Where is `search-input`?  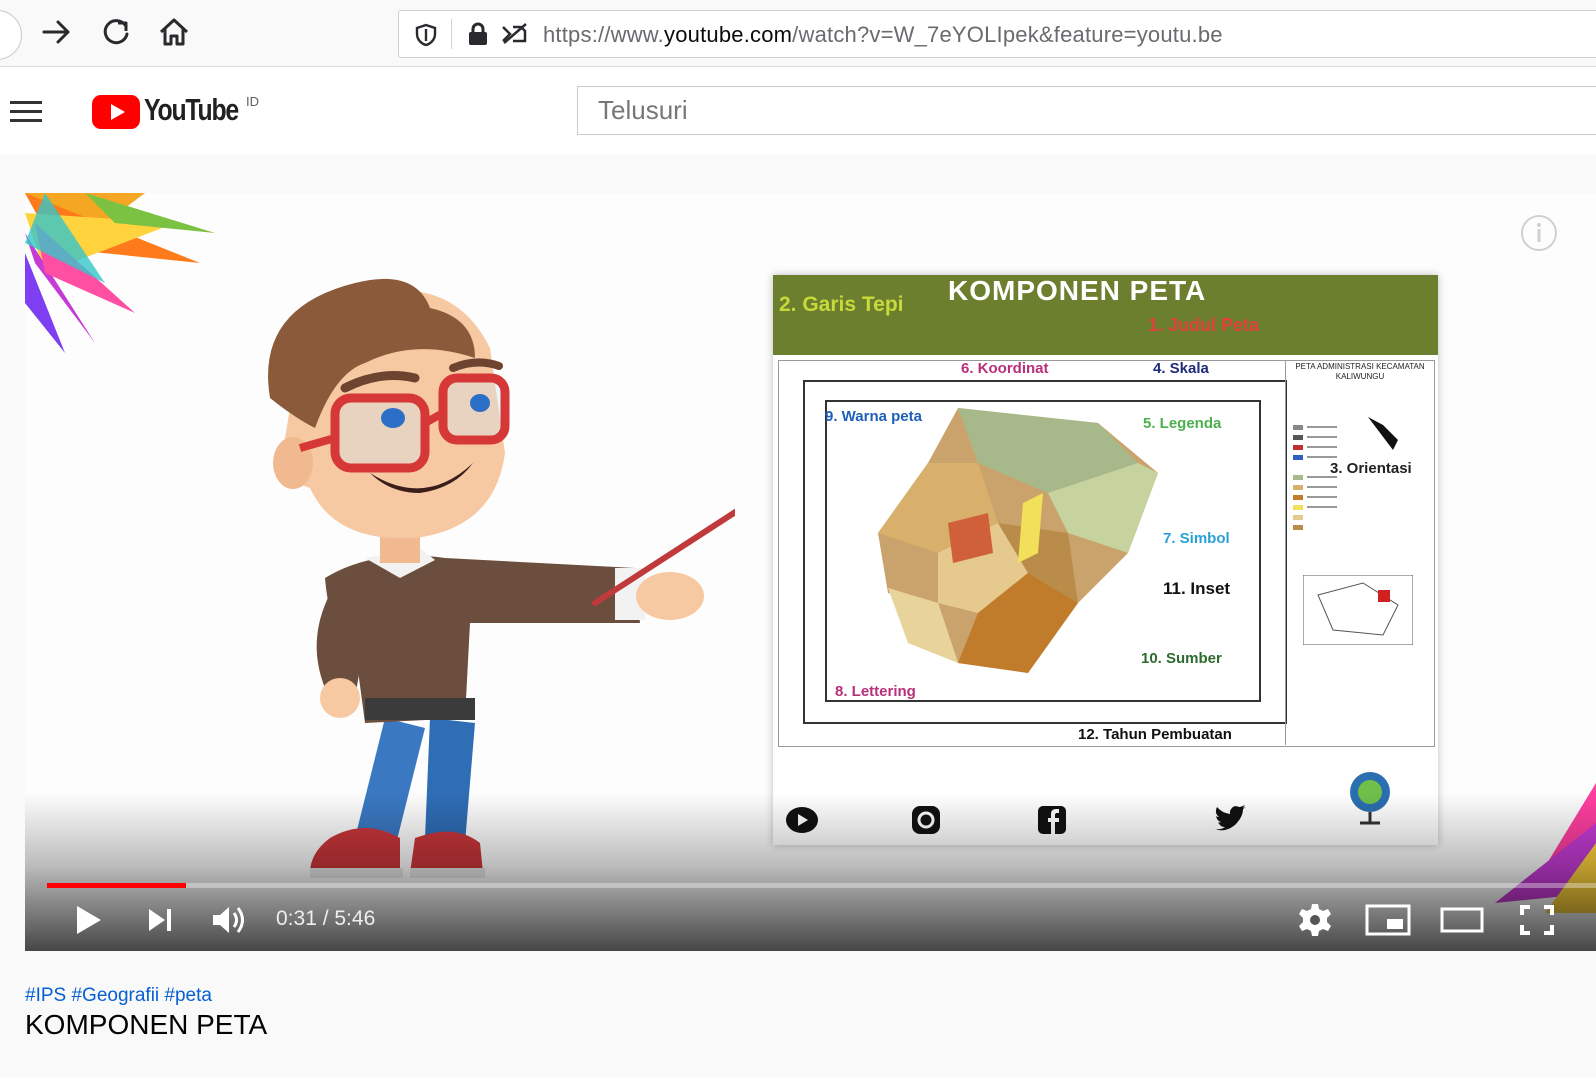 search-input is located at coordinates (1087, 110).